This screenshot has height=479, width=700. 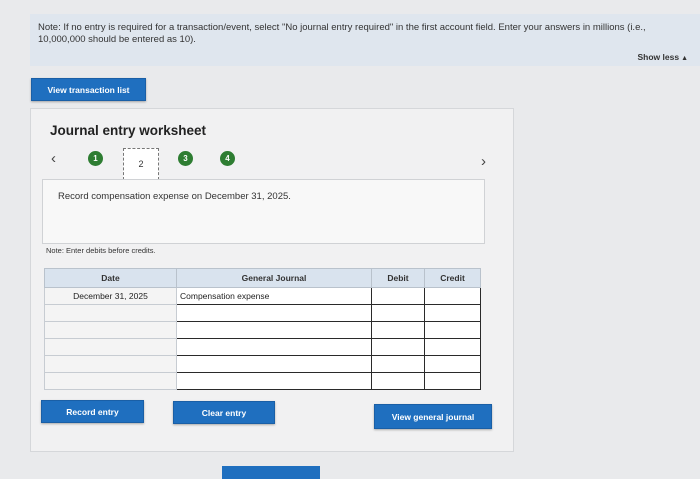 I want to click on credit-header: Credit, so click(x=452, y=278).